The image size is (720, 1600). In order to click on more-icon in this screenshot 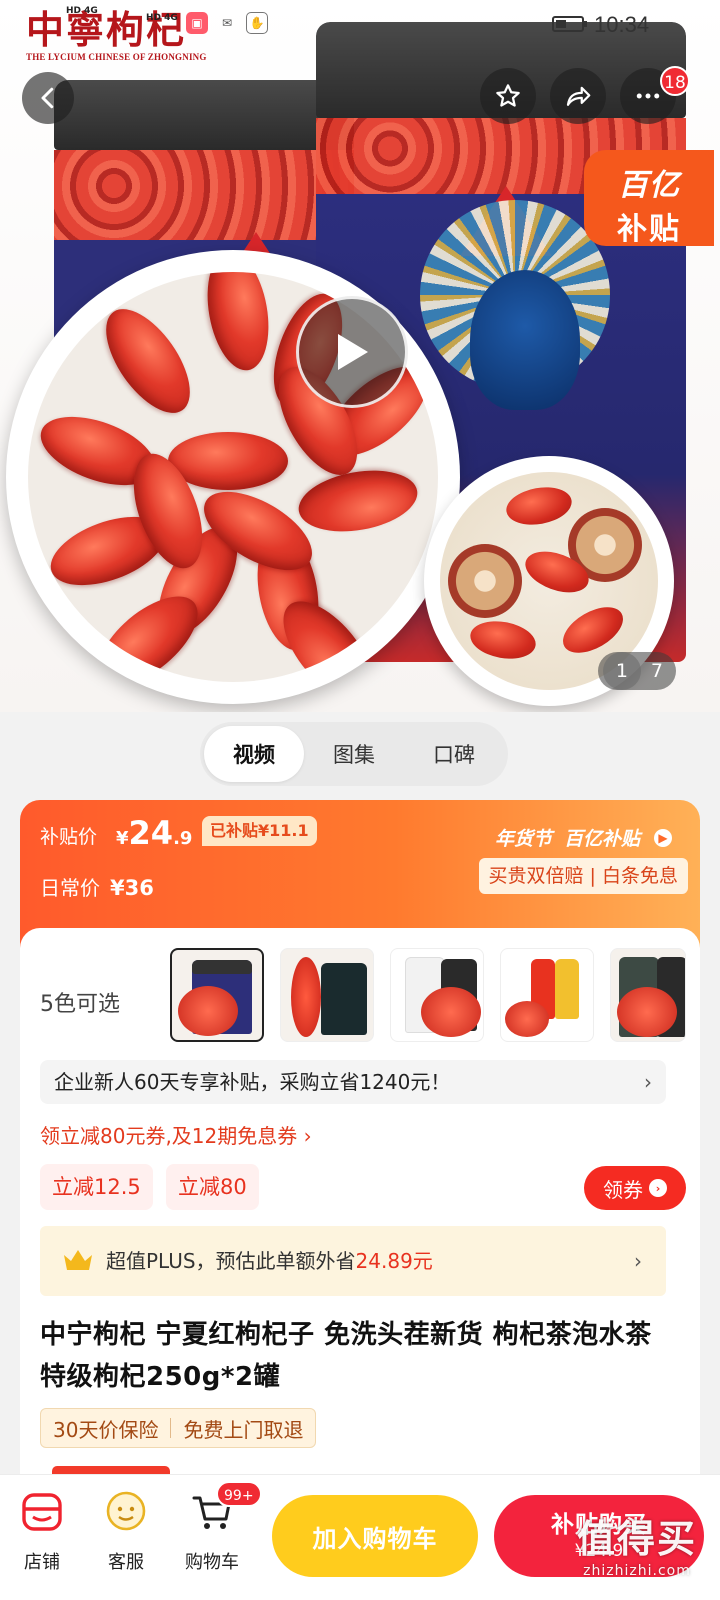, I will do `click(648, 96)`.